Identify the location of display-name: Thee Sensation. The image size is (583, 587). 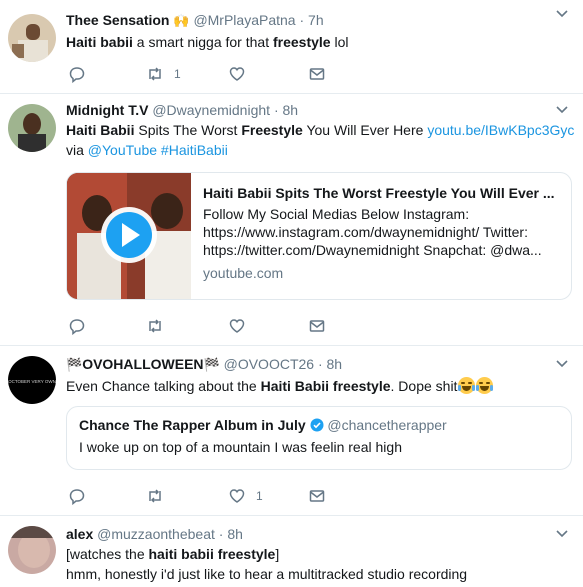
(117, 20).